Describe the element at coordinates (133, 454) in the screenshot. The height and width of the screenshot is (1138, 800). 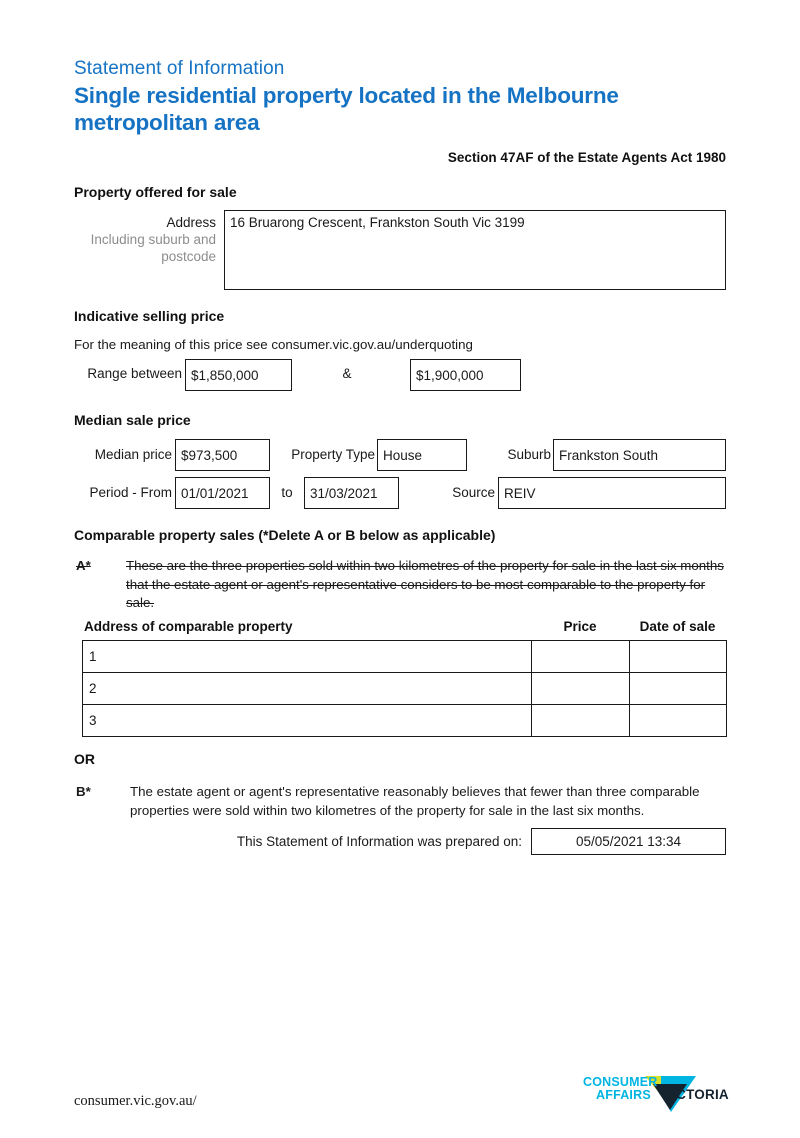
I see `median-price-label: Median price` at that location.